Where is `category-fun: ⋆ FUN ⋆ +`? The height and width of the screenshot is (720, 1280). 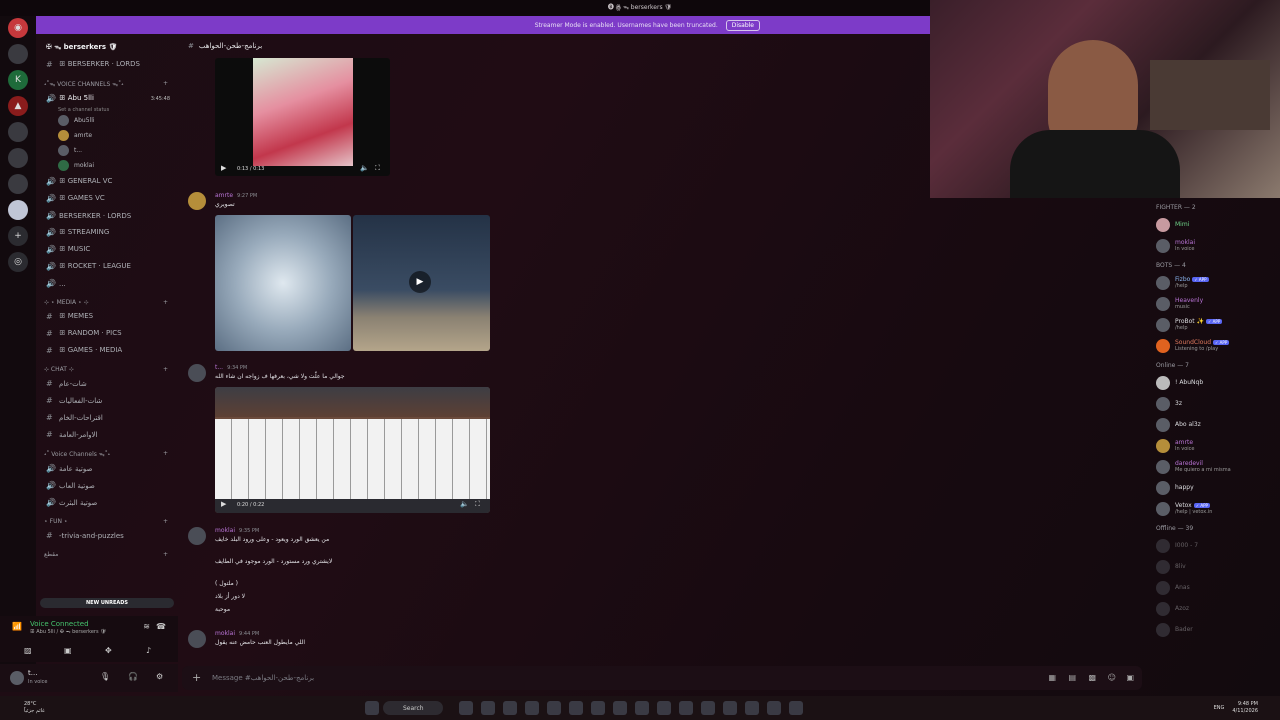 category-fun: ⋆ FUN ⋆ + is located at coordinates (107, 519).